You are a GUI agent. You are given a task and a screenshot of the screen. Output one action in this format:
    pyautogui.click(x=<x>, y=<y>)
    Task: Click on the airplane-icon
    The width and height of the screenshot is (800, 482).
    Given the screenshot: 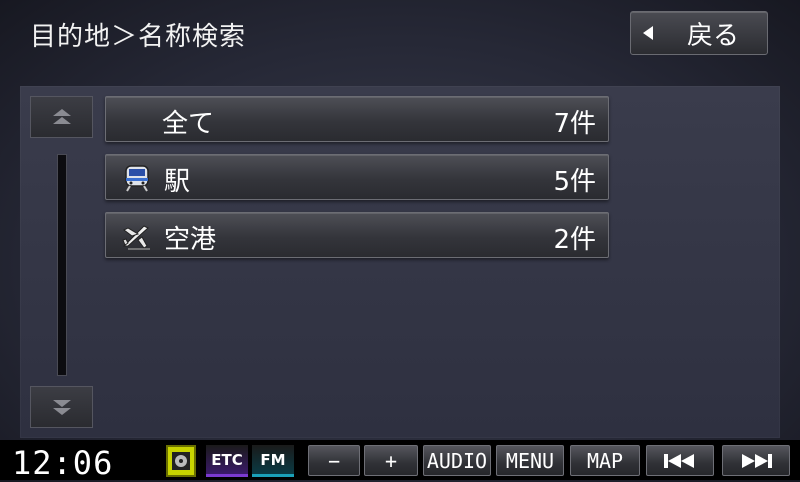 What is the action you would take?
    pyautogui.click(x=136, y=237)
    